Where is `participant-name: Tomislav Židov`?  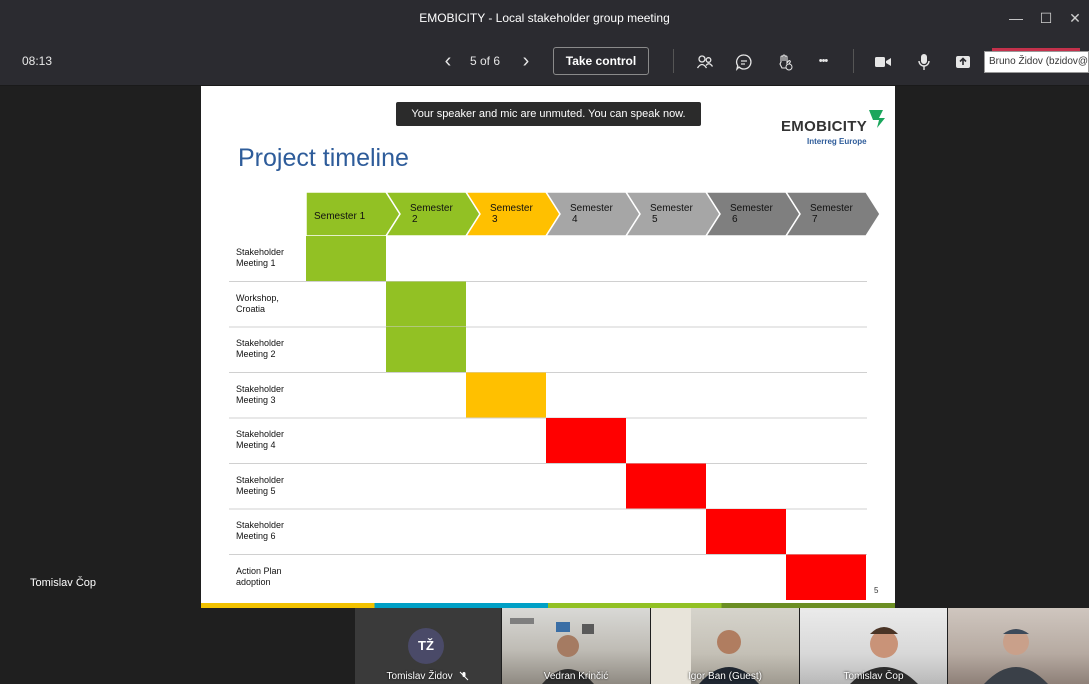 participant-name: Tomislav Židov is located at coordinates (428, 676).